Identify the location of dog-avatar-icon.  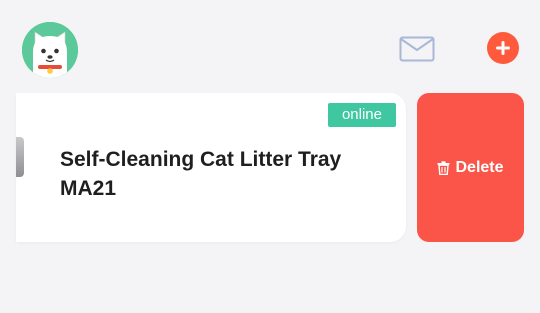
(50, 50).